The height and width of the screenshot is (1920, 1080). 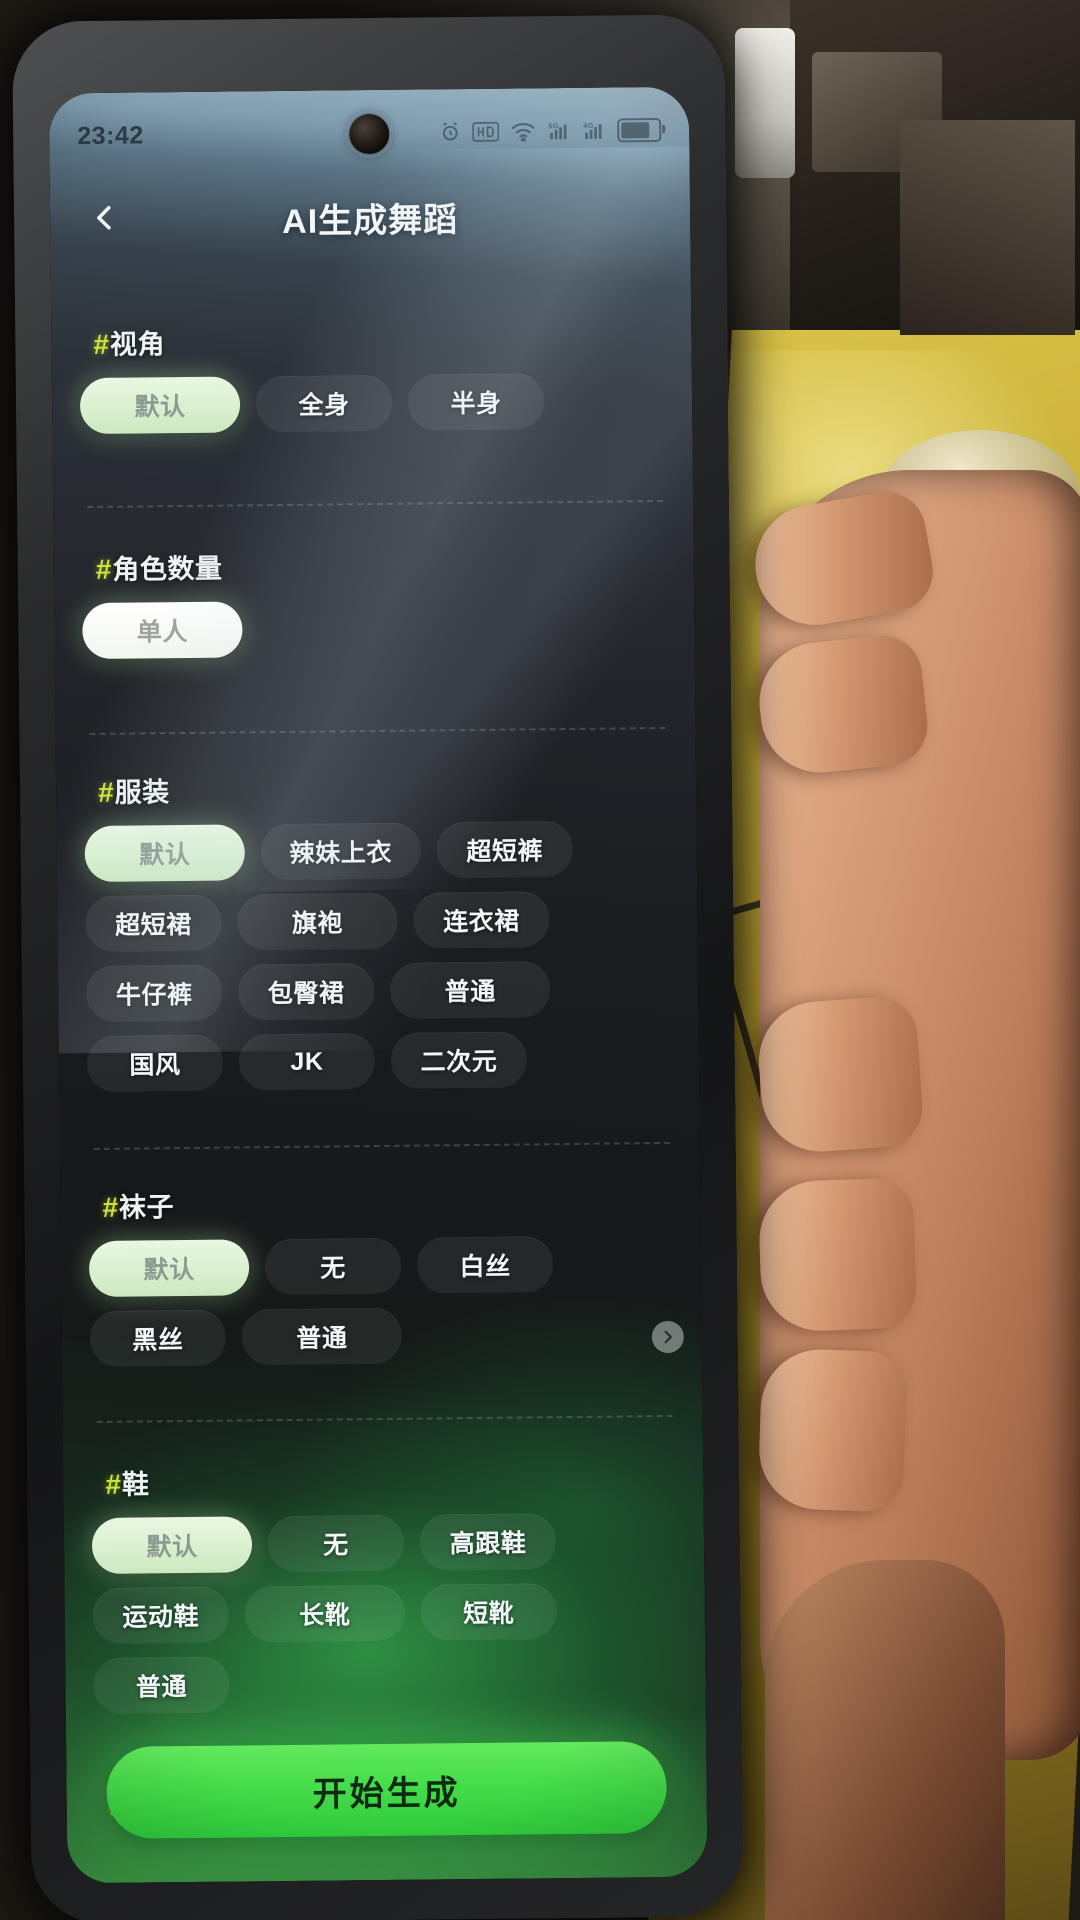 I want to click on start-generate-button: 开始生成, so click(x=387, y=1790).